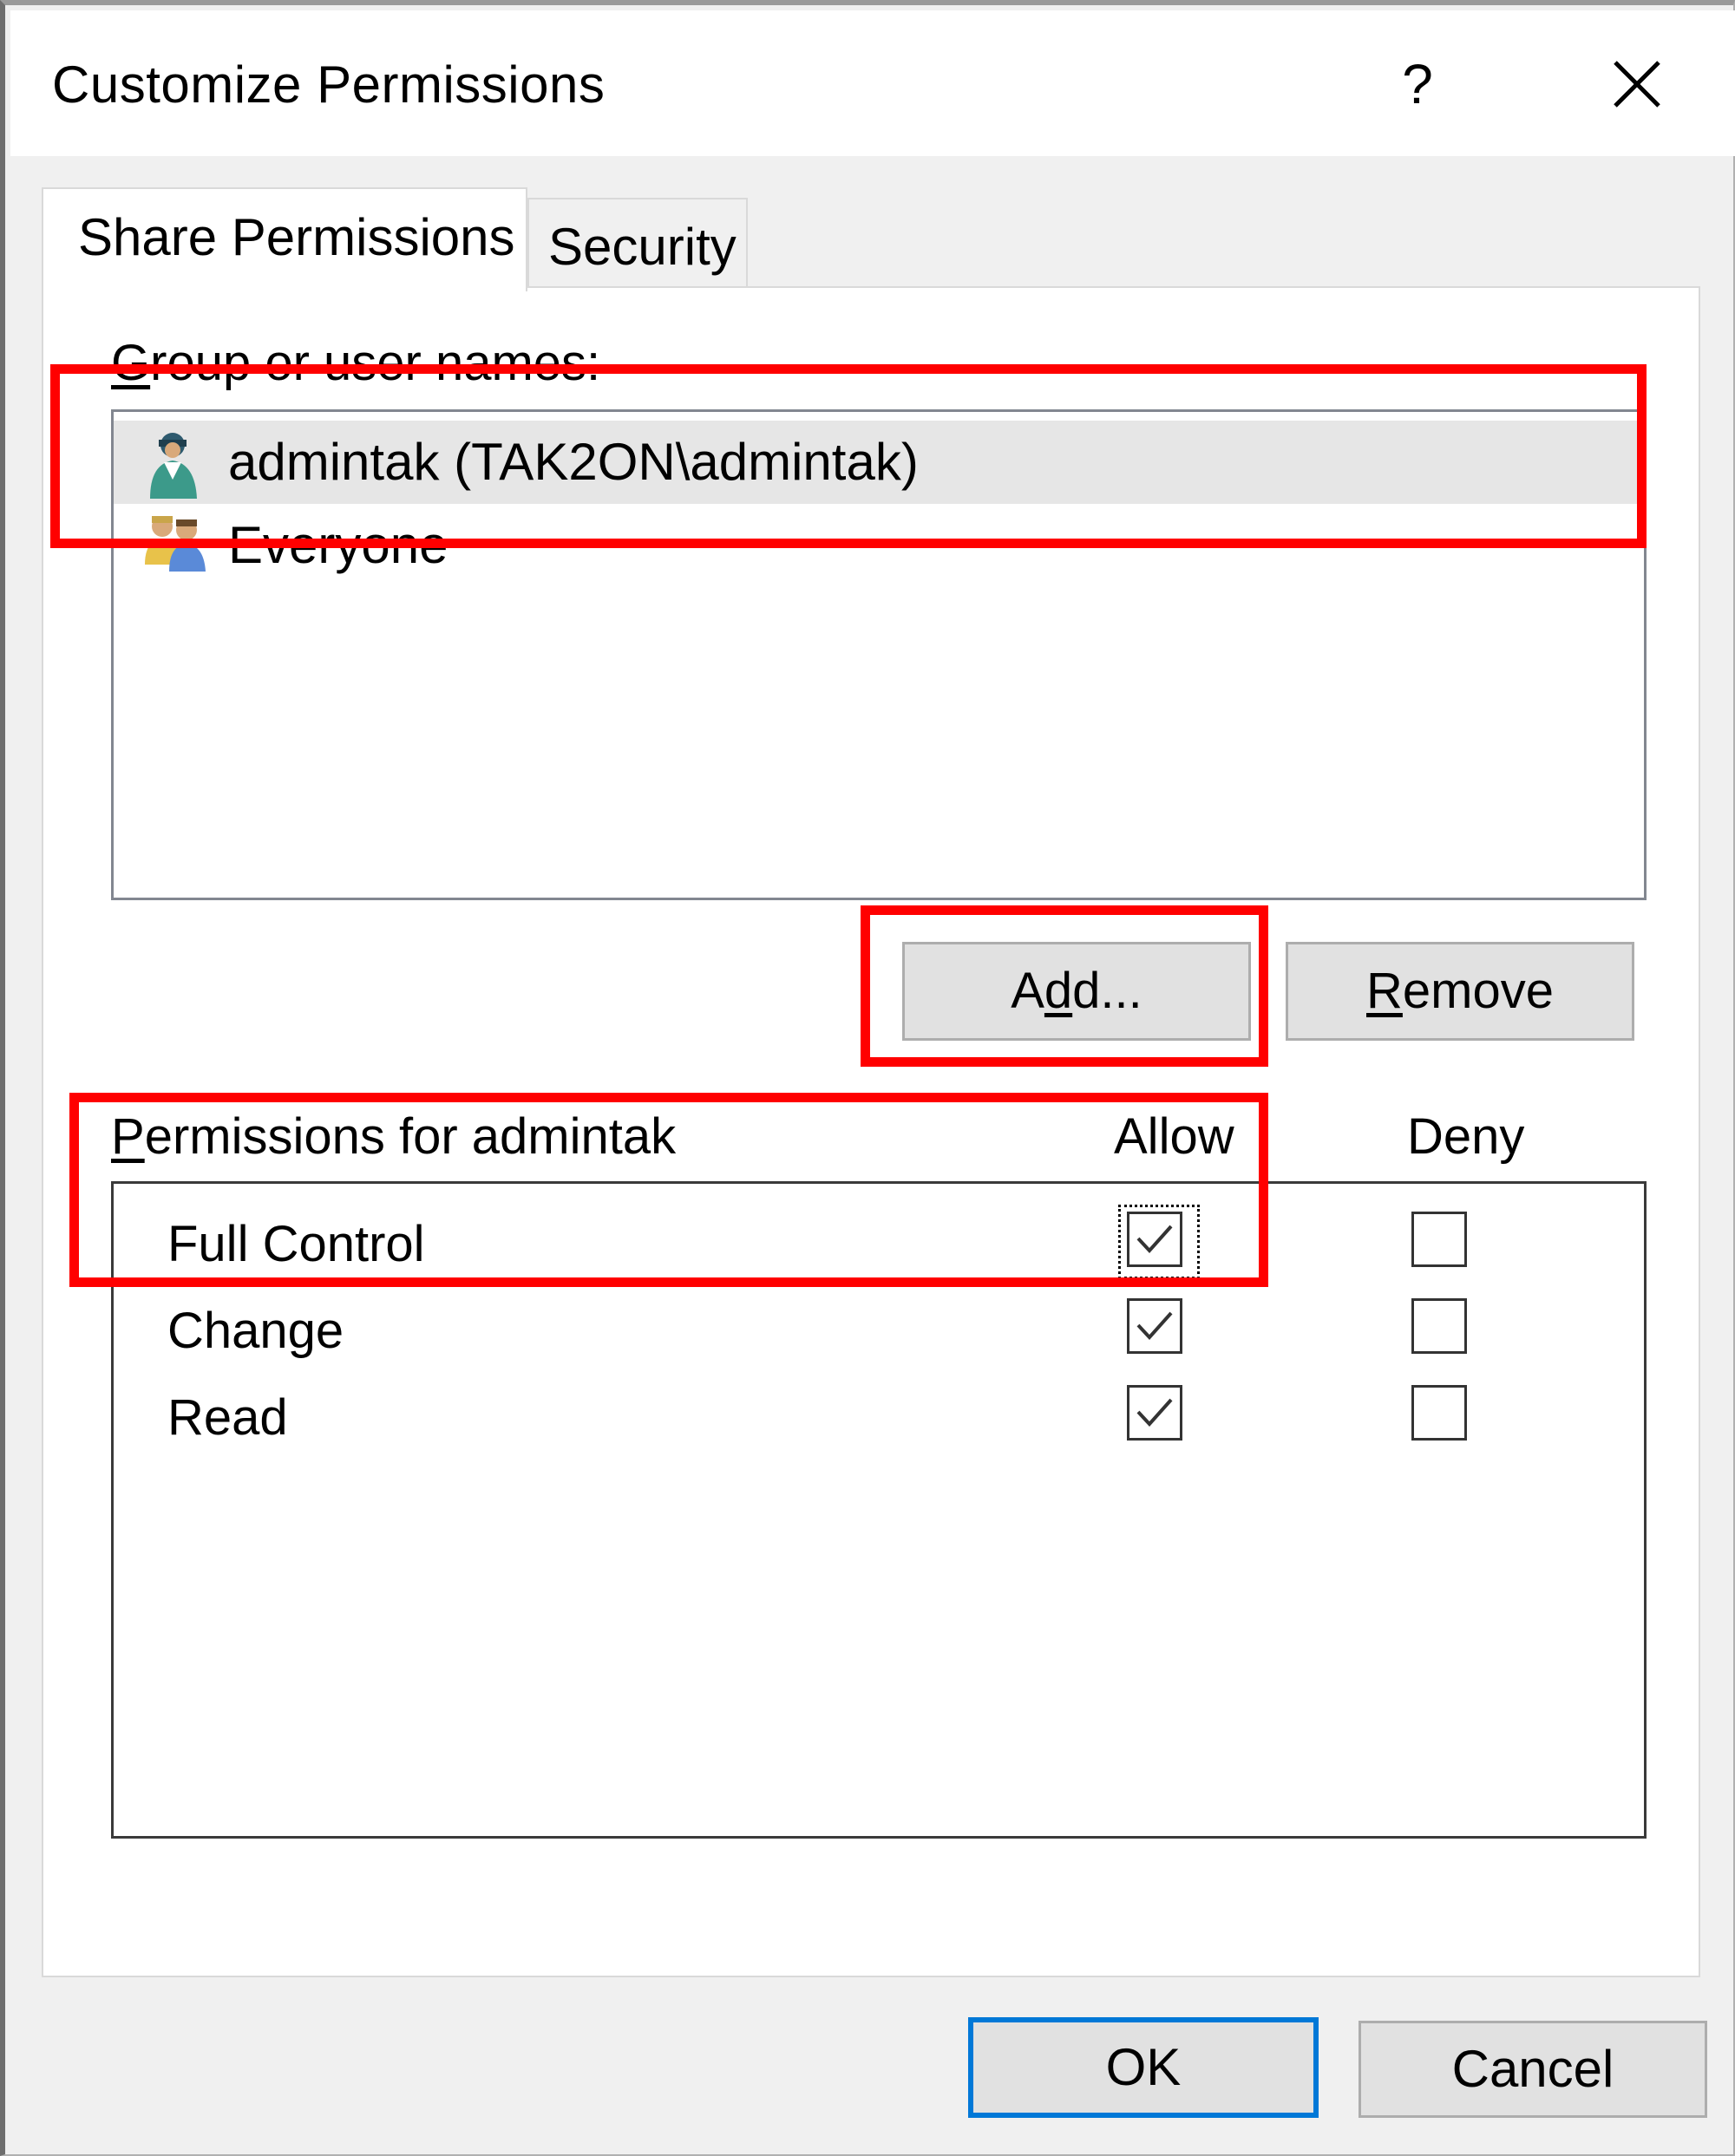 The width and height of the screenshot is (1735, 2156). Describe the element at coordinates (228, 1417) in the screenshot. I see `permission-name-read: Read` at that location.